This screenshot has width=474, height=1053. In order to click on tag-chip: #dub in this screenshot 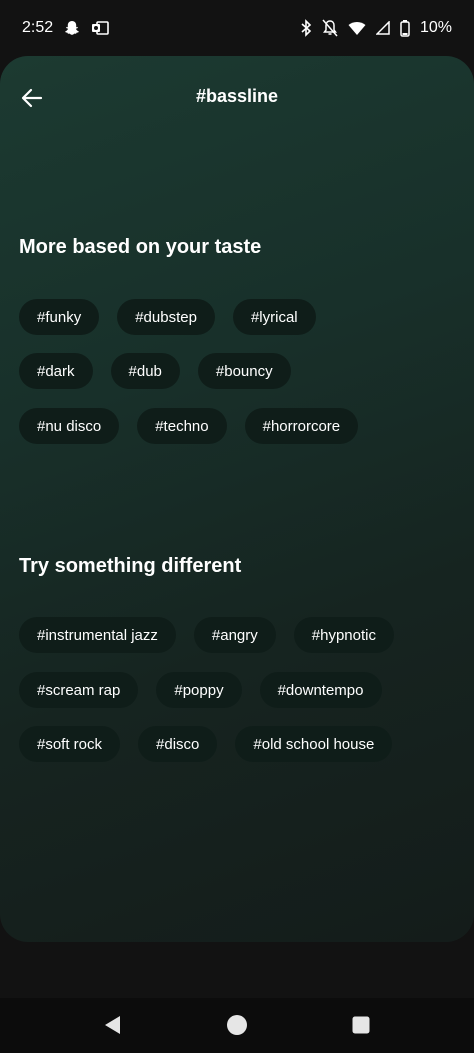, I will do `click(145, 371)`.